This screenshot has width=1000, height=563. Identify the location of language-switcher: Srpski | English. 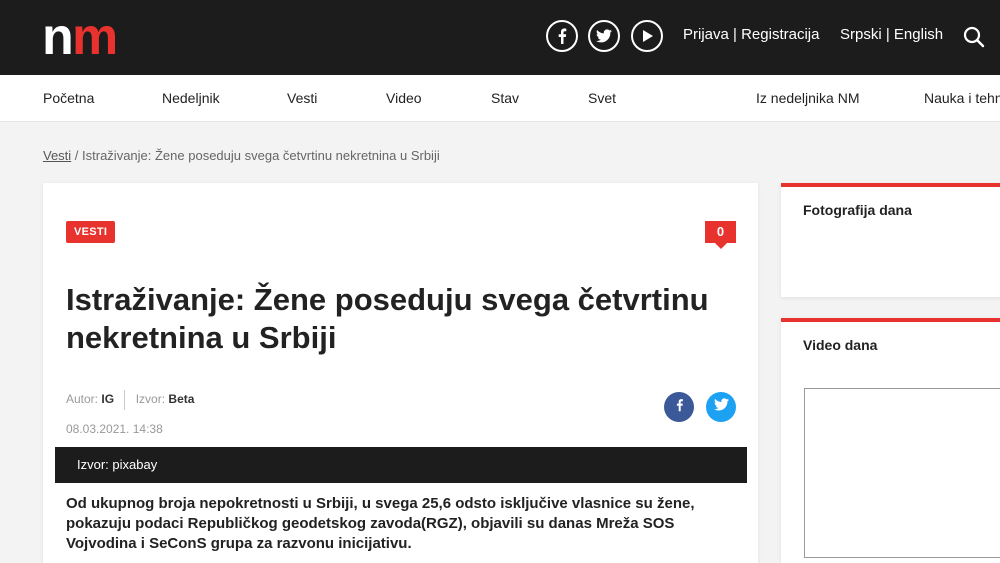
(891, 34).